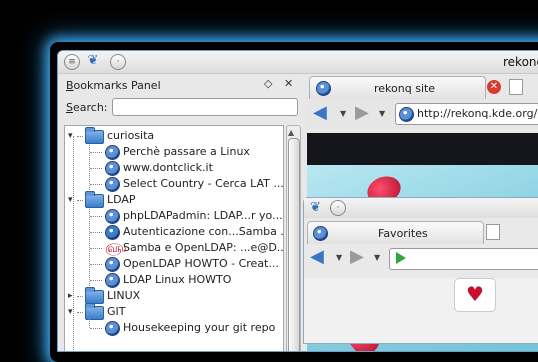 The image size is (538, 362). Describe the element at coordinates (268, 83) in the screenshot. I see `panel-float-icon: ◇` at that location.